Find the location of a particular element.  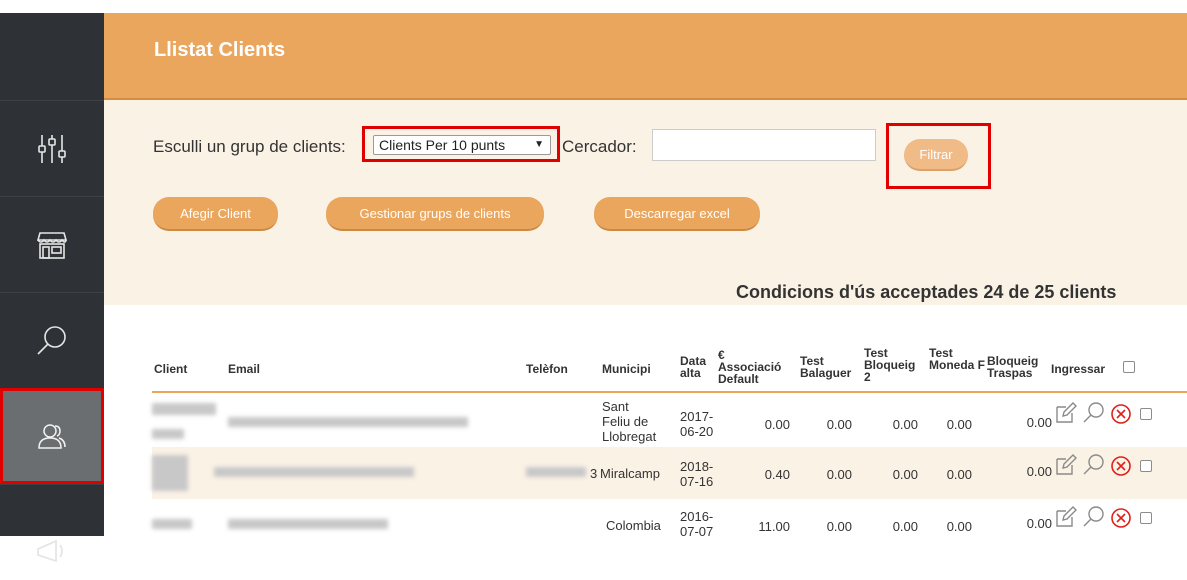

users-icon is located at coordinates (52, 436).